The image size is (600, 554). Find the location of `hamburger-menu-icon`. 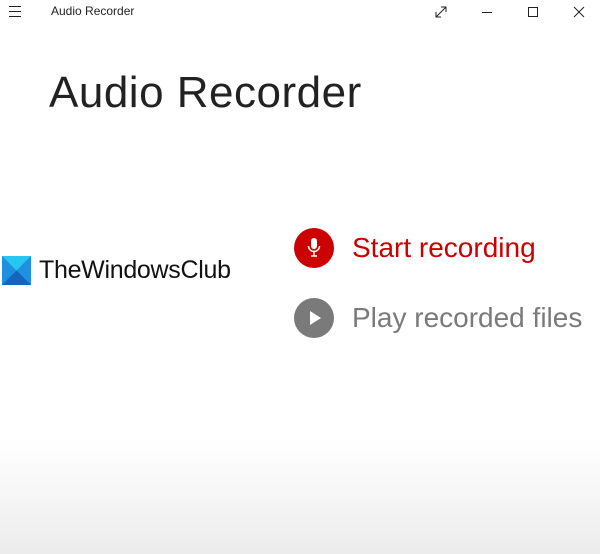

hamburger-menu-icon is located at coordinates (15, 11).